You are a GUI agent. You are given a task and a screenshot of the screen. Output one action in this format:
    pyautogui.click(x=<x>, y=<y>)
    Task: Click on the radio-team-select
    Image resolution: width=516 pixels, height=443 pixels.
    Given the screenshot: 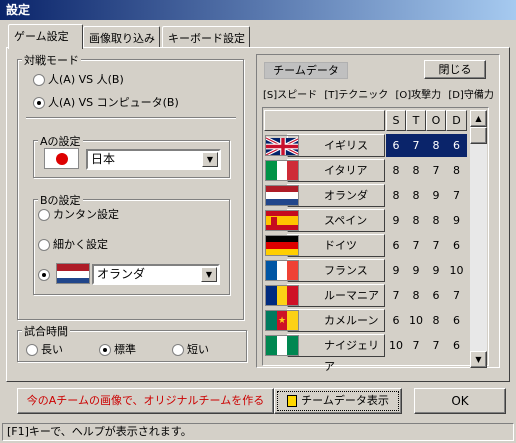 What is the action you would take?
    pyautogui.click(x=45, y=274)
    